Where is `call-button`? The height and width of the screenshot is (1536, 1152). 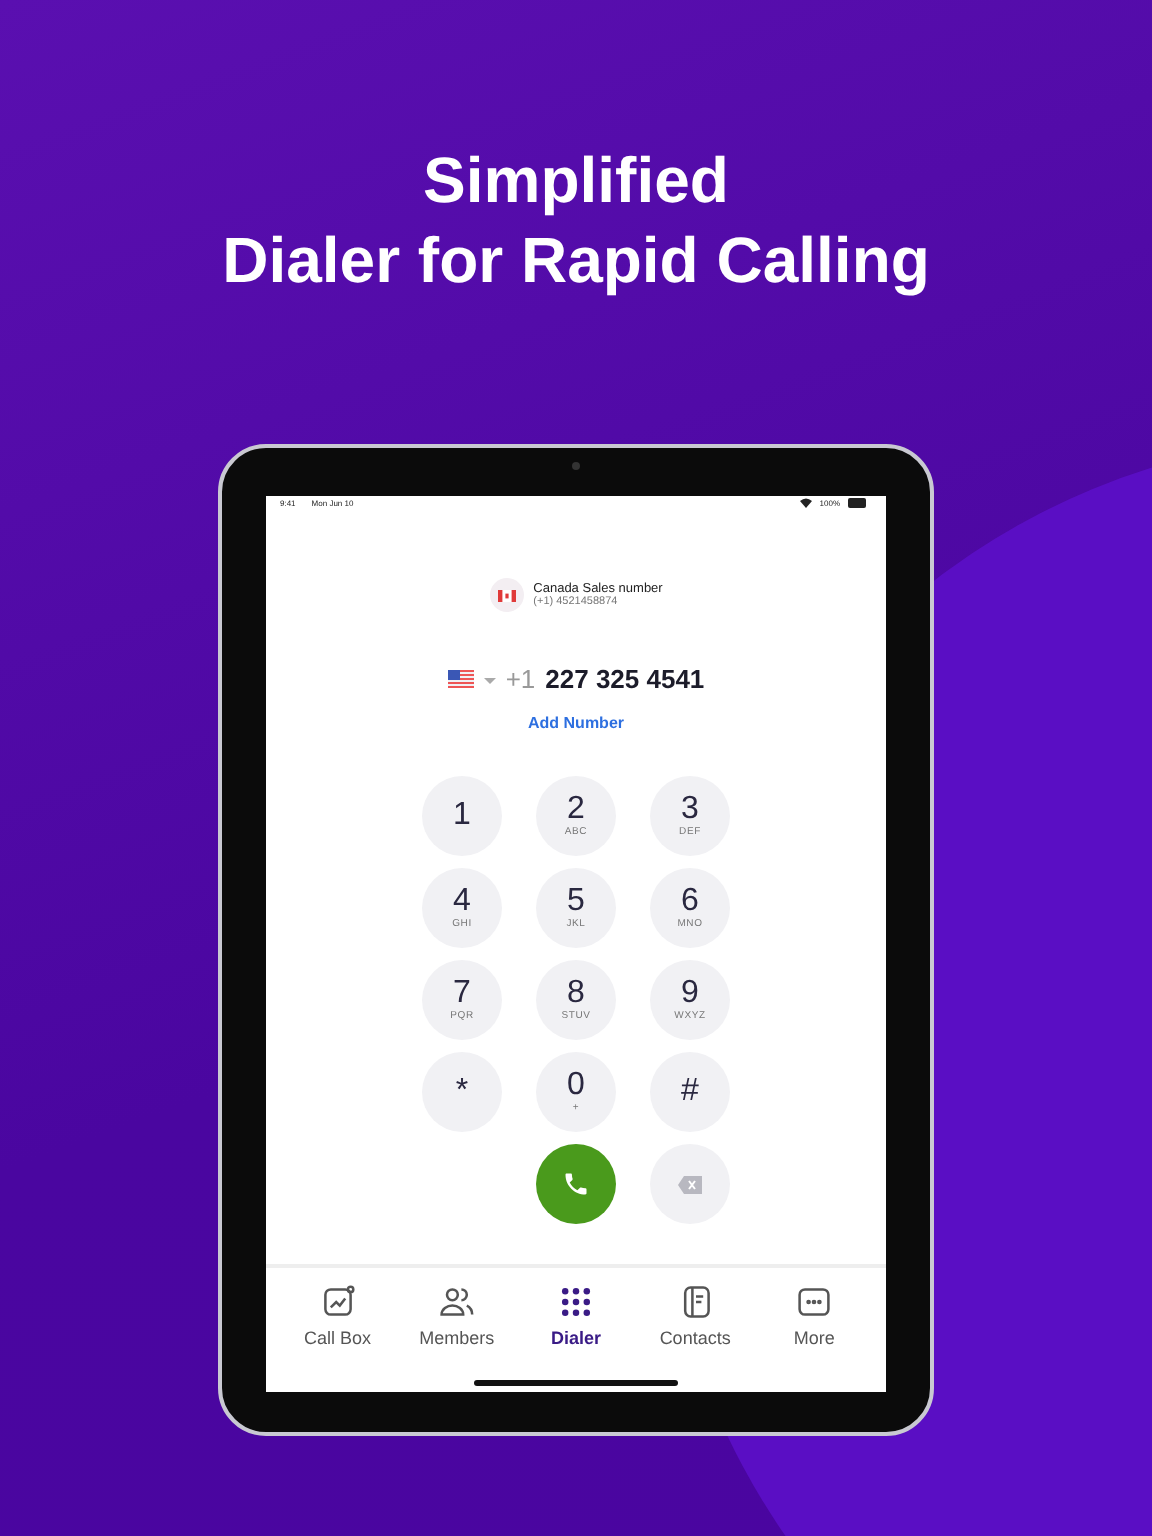
call-button is located at coordinates (576, 1184).